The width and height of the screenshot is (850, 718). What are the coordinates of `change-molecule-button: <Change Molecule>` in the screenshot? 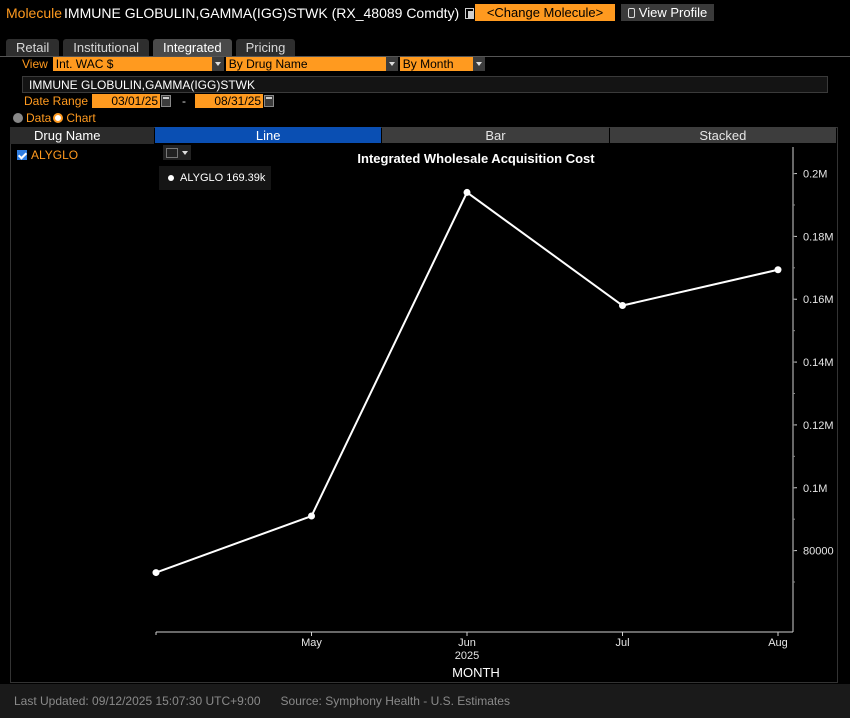 It's located at (545, 12).